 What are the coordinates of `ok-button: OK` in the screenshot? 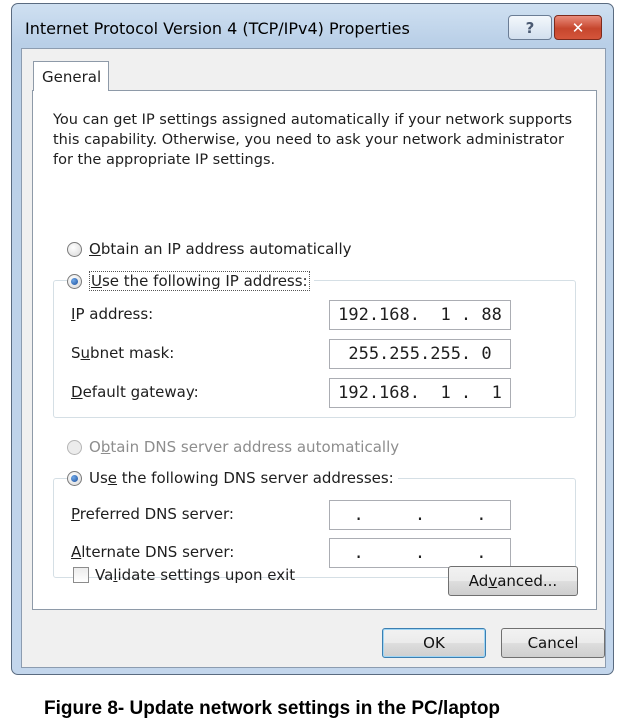 It's located at (434, 643).